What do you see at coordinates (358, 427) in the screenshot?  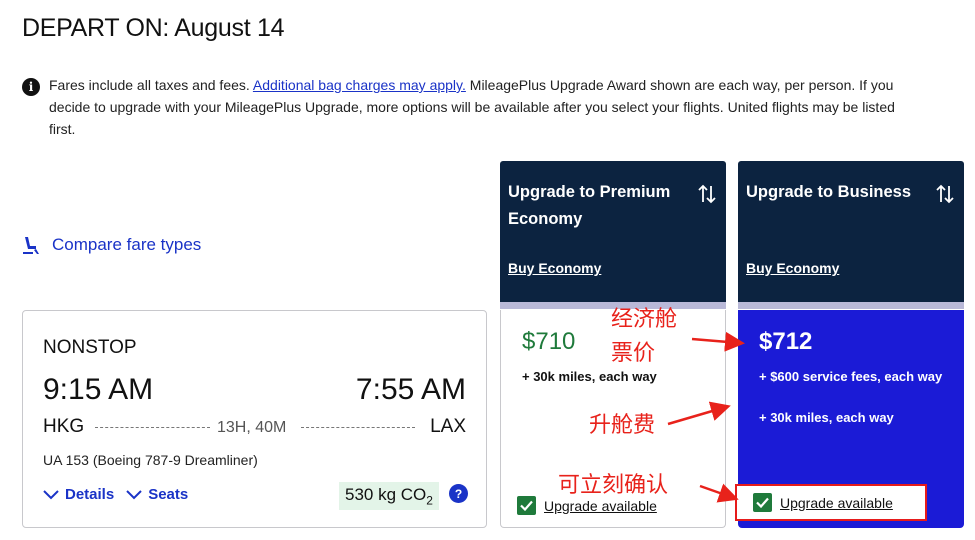 I see `duration-line-right` at bounding box center [358, 427].